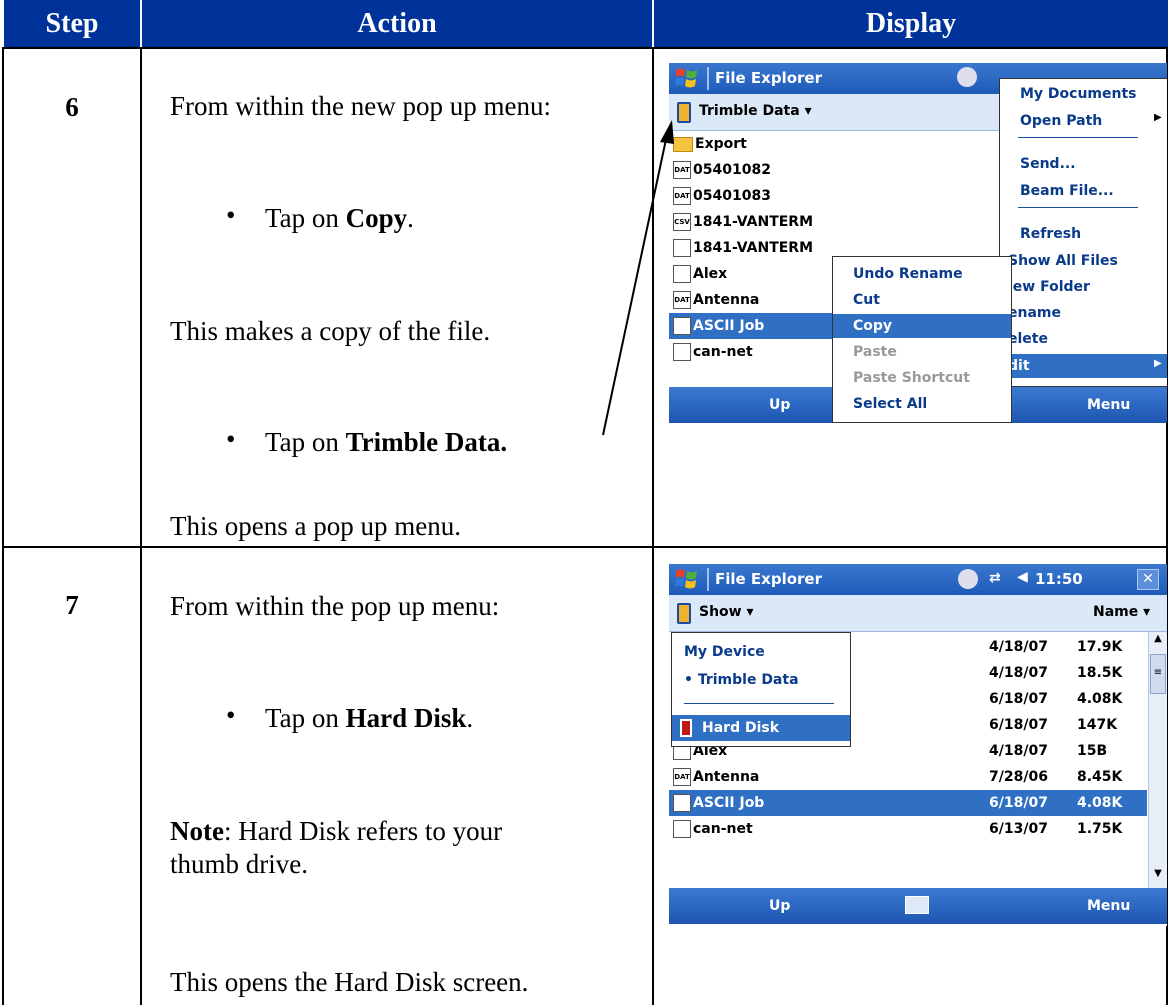  What do you see at coordinates (1158, 642) in the screenshot?
I see `scroll-up-button: ▲` at bounding box center [1158, 642].